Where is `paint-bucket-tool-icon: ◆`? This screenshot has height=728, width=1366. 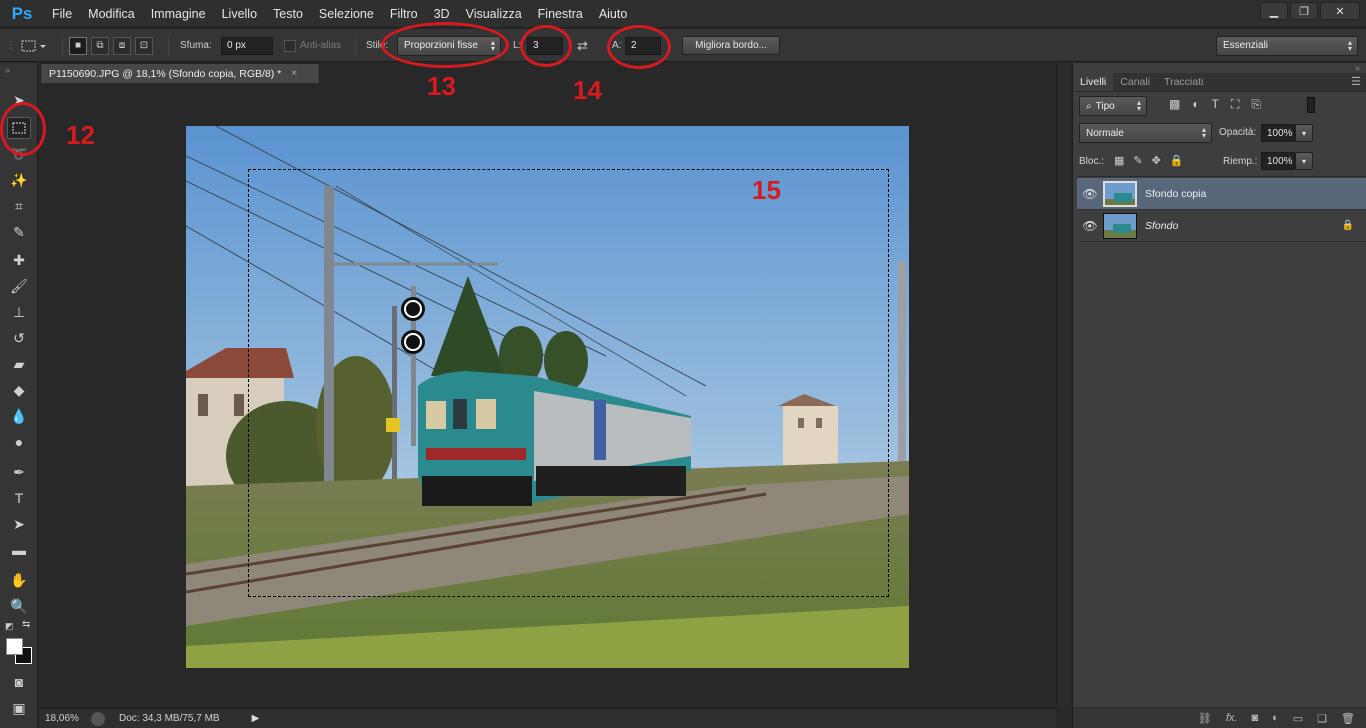
paint-bucket-tool-icon: ◆ is located at coordinates (19, 390).